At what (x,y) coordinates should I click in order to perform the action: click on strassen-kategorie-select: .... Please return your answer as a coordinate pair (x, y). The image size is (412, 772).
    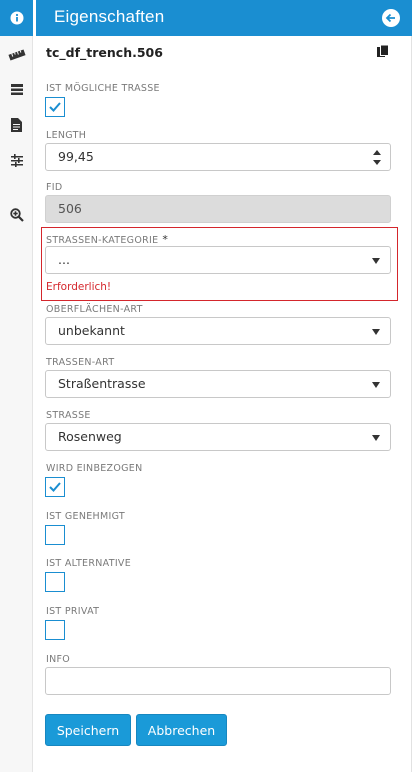
    Looking at the image, I should click on (218, 260).